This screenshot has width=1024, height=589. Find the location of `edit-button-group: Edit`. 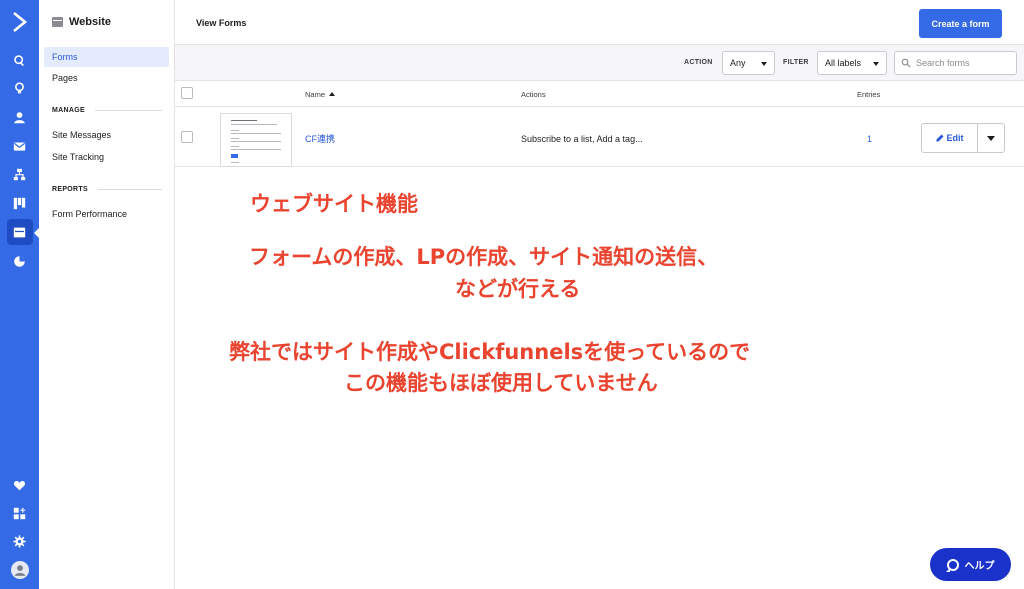

edit-button-group: Edit is located at coordinates (963, 138).